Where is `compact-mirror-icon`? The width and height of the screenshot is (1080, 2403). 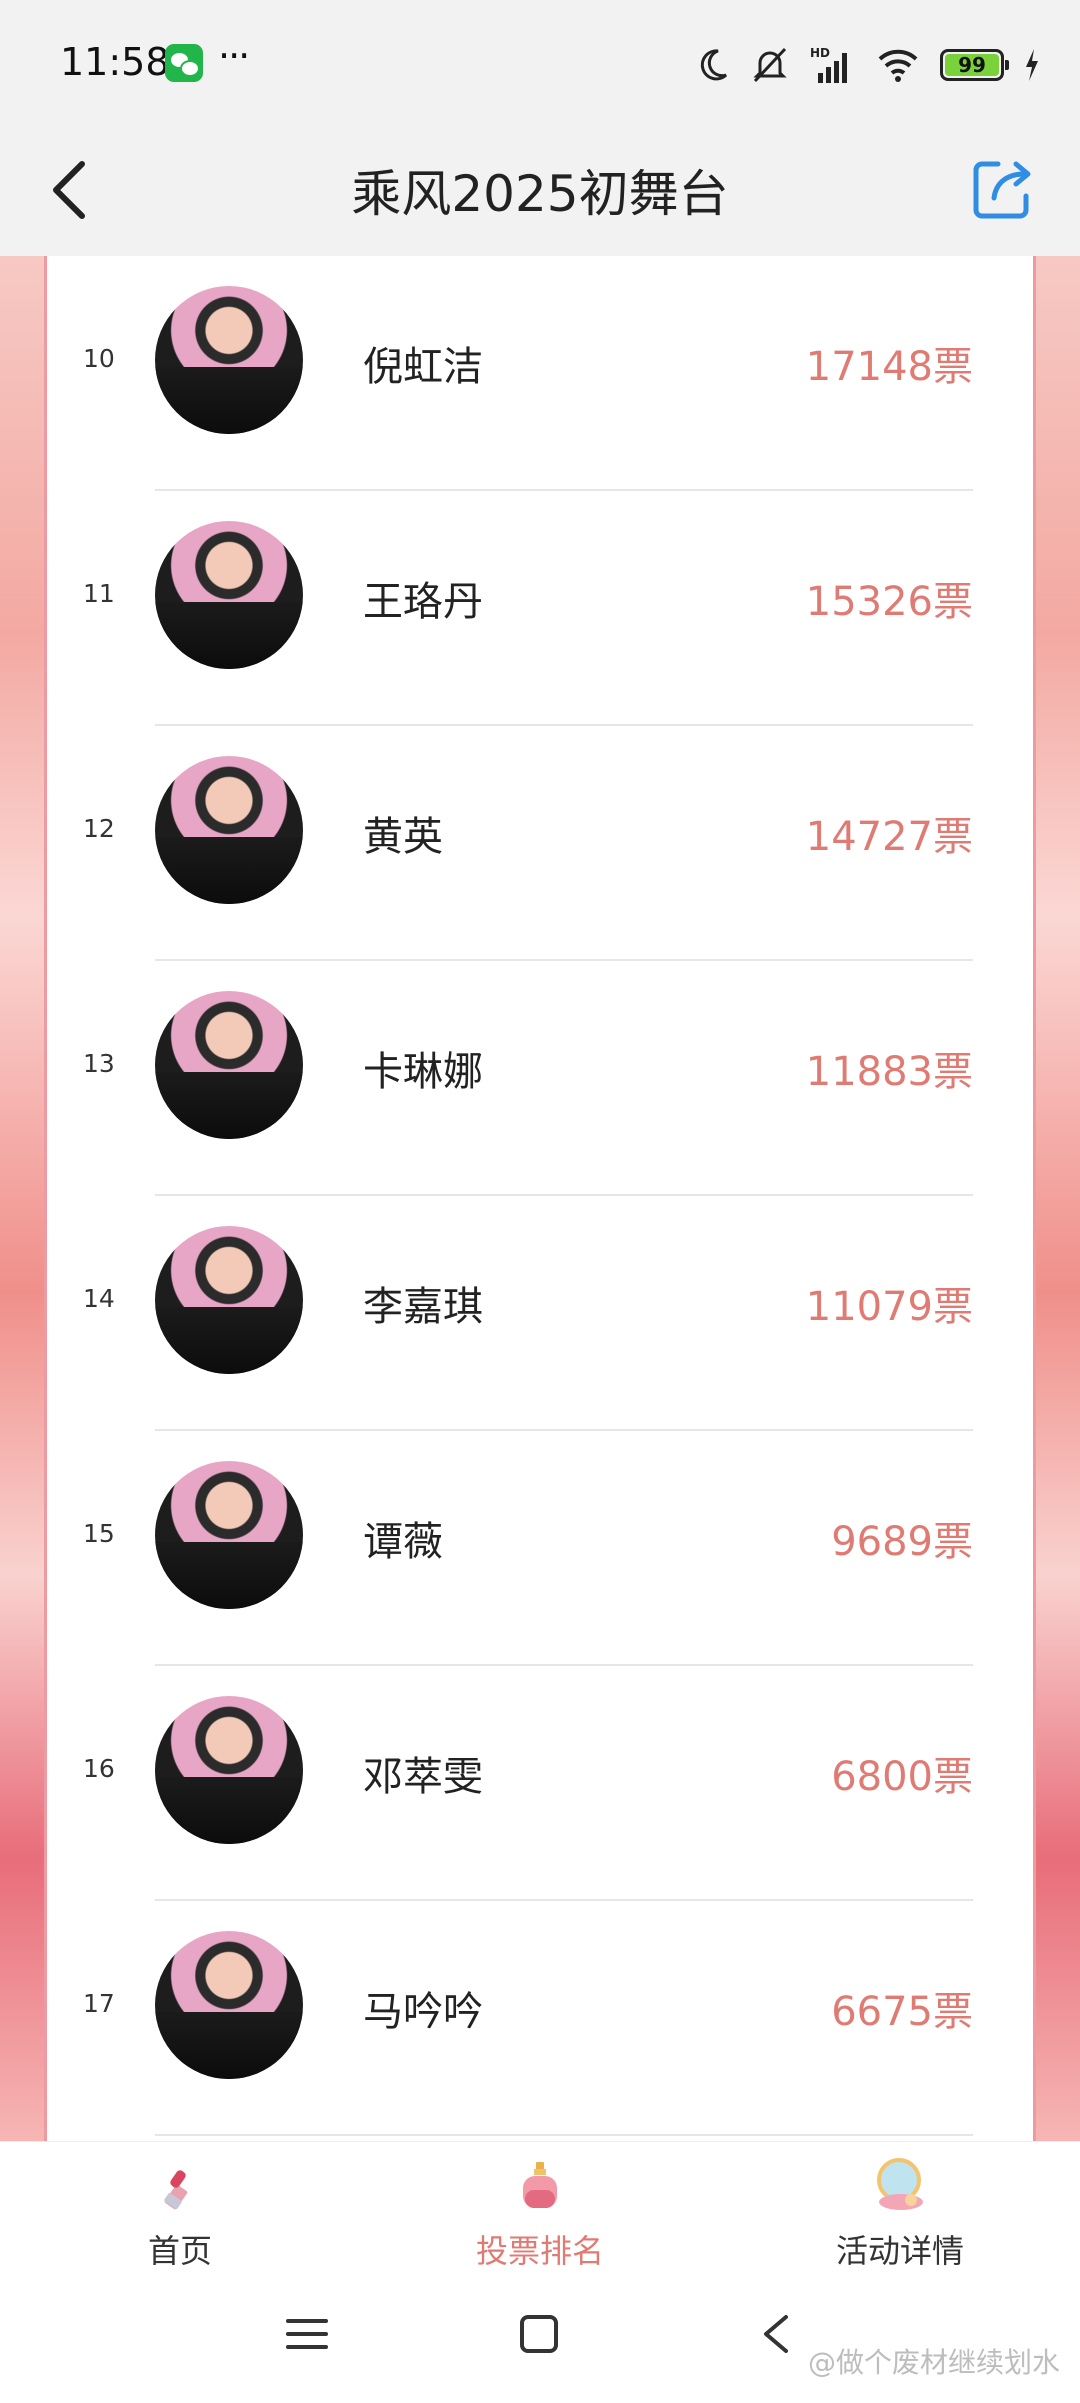
compact-mirror-icon is located at coordinates (900, 2184).